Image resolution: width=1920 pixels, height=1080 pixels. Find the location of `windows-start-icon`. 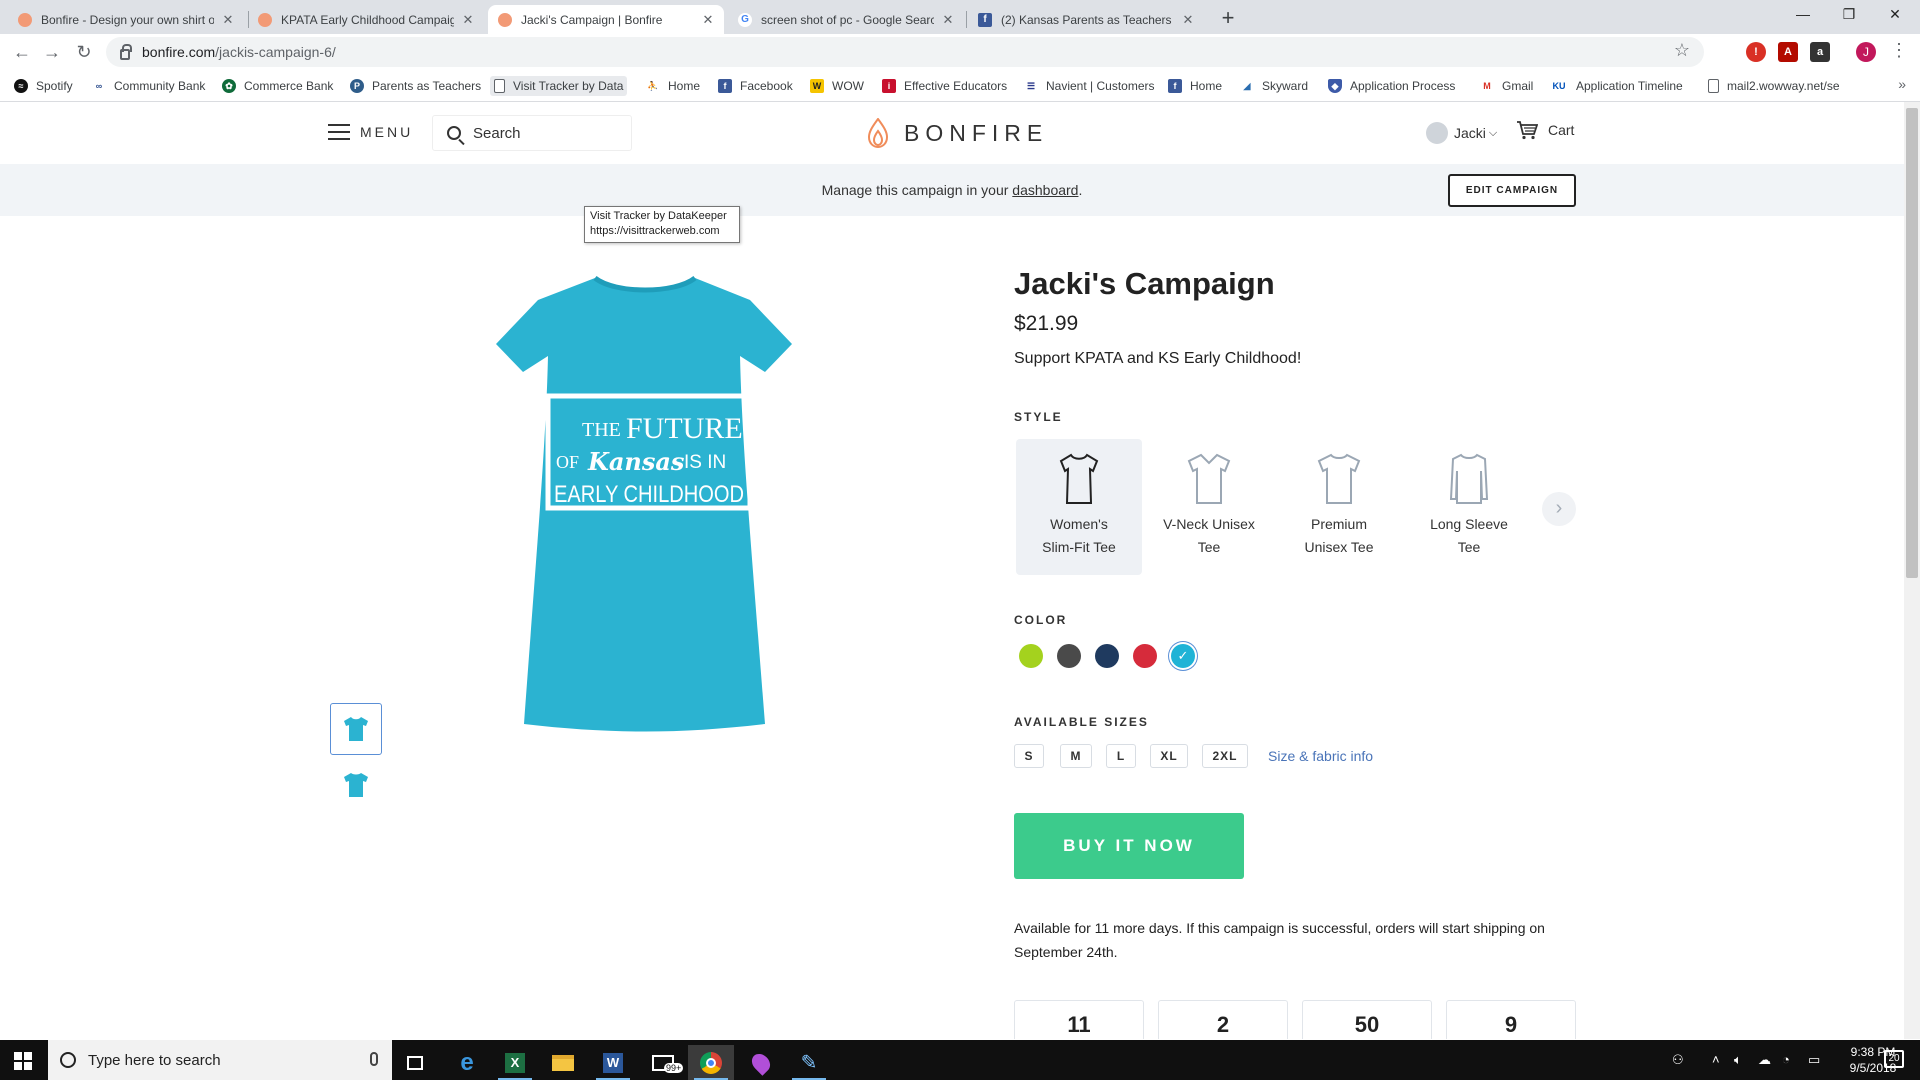

windows-start-icon is located at coordinates (23, 1061).